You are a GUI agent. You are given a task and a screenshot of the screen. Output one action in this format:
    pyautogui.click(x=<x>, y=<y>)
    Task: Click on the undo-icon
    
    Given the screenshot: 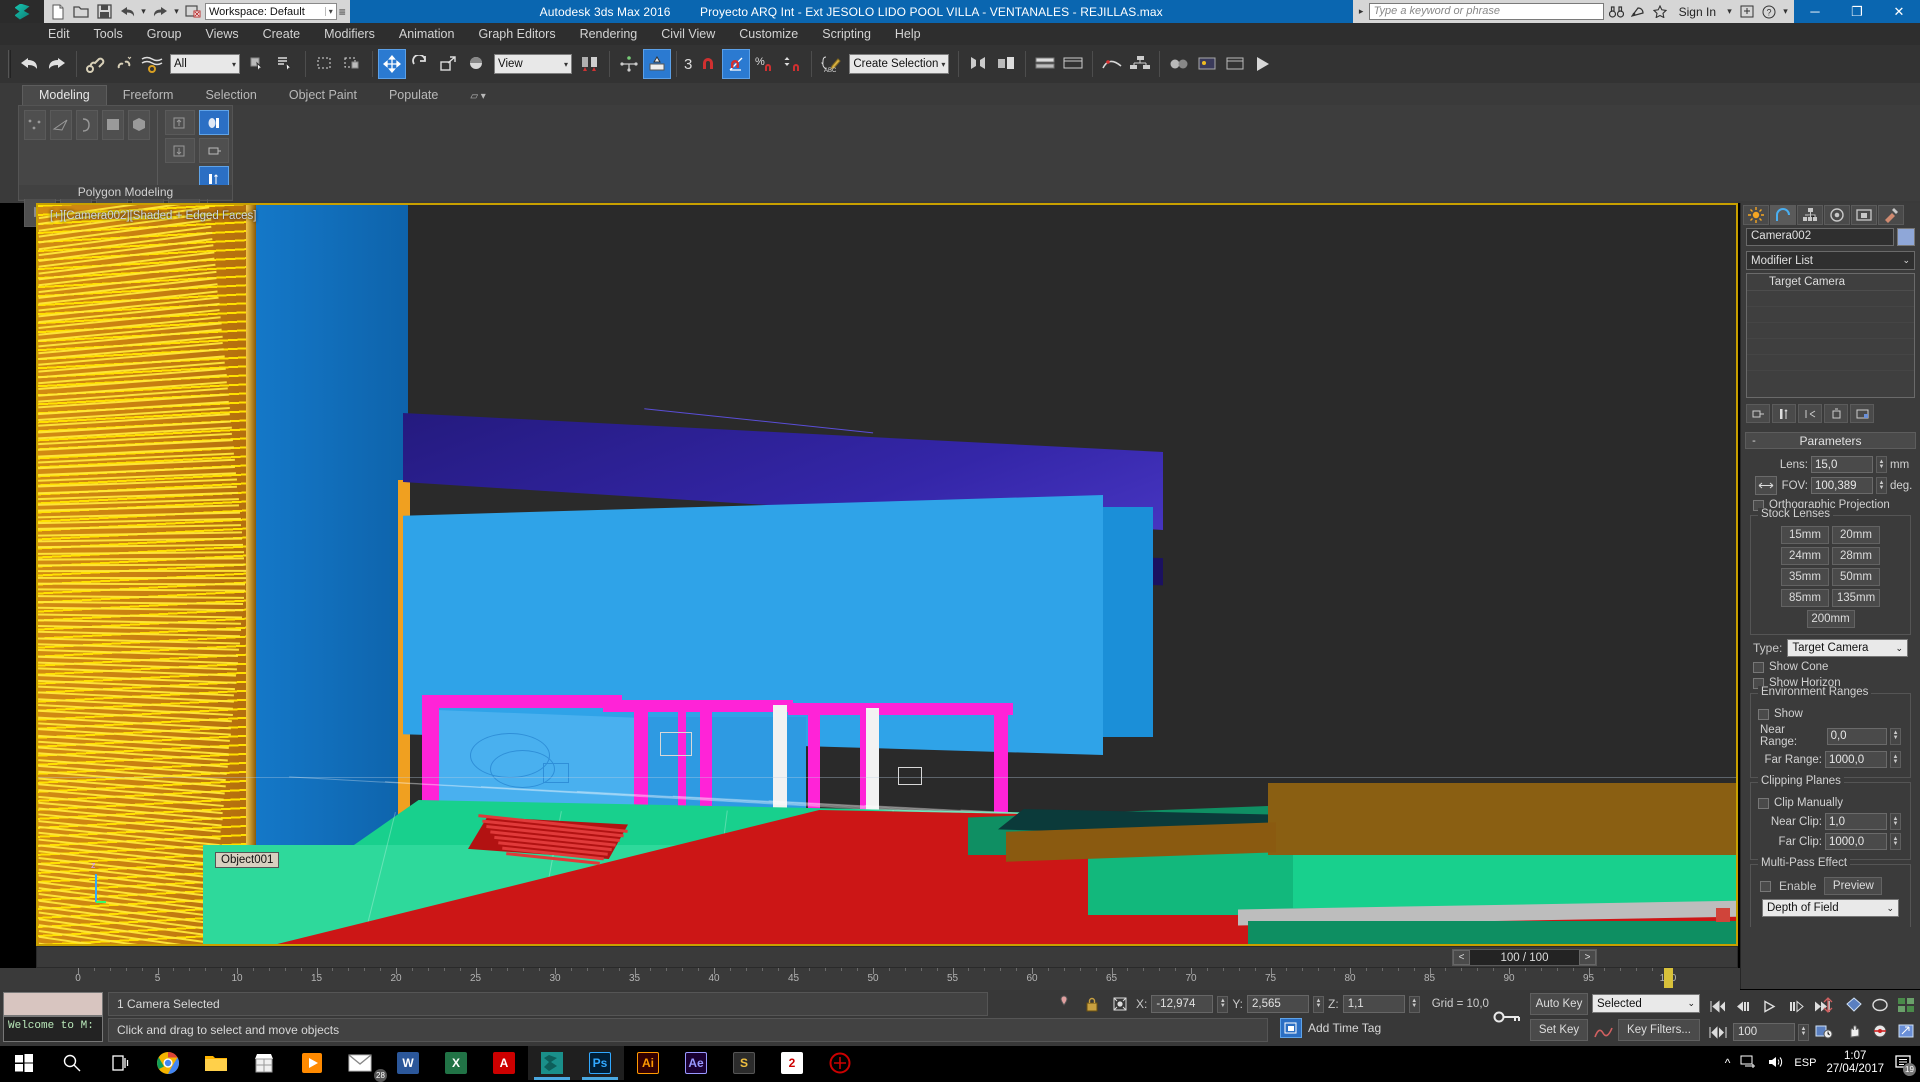 What is the action you would take?
    pyautogui.click(x=127, y=11)
    